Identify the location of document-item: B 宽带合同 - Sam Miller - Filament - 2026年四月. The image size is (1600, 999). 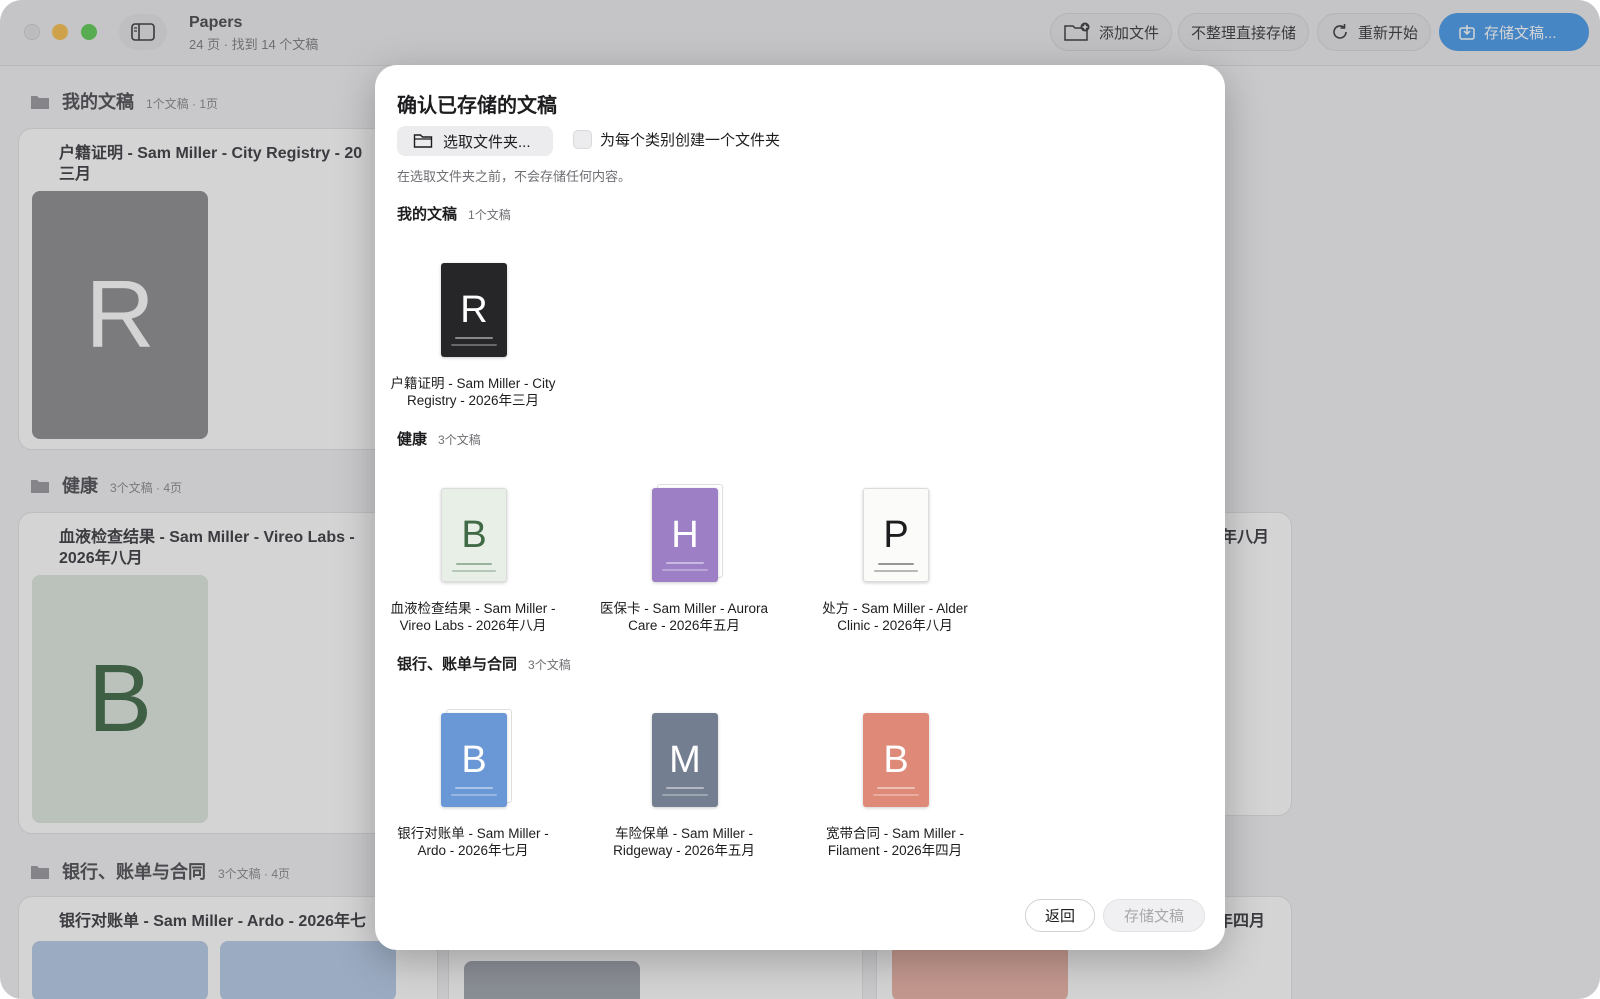
(895, 788).